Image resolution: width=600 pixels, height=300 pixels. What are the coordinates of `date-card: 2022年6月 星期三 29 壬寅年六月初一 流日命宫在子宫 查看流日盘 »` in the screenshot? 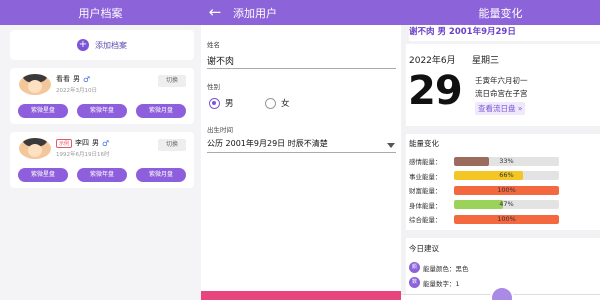 It's located at (503, 85).